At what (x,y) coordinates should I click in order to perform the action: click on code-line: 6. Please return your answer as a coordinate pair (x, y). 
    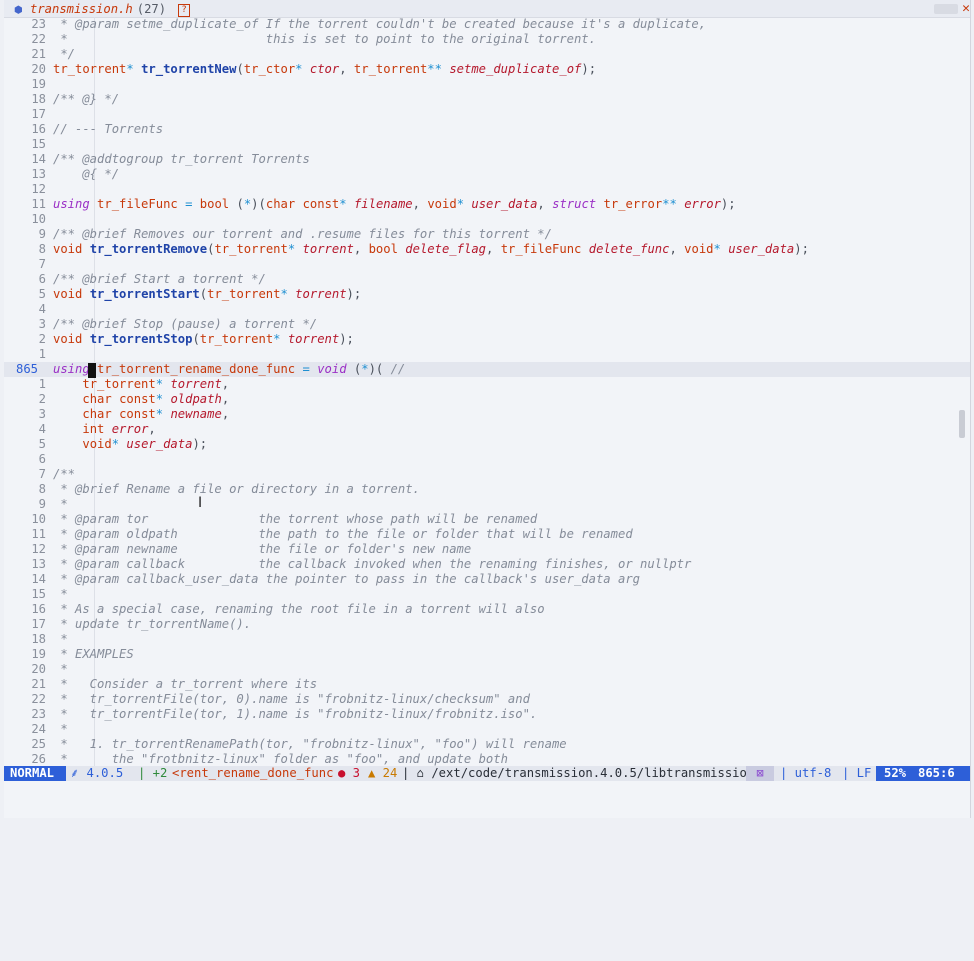
    Looking at the image, I should click on (487, 459).